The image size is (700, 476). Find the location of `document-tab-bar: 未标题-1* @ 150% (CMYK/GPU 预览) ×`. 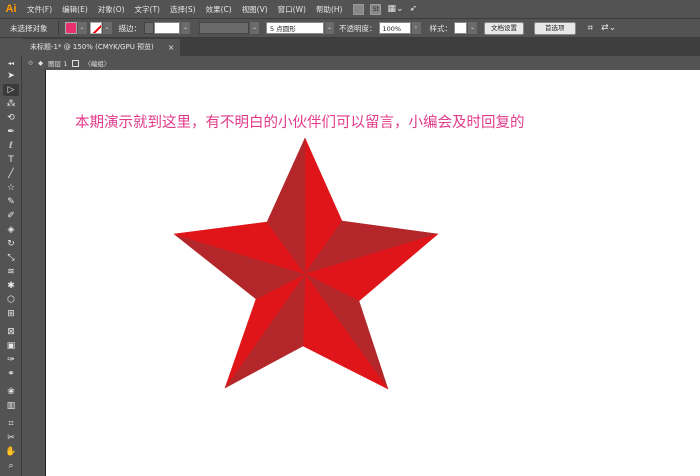

document-tab-bar: 未标题-1* @ 150% (CMYK/GPU 预览) × is located at coordinates (361, 47).